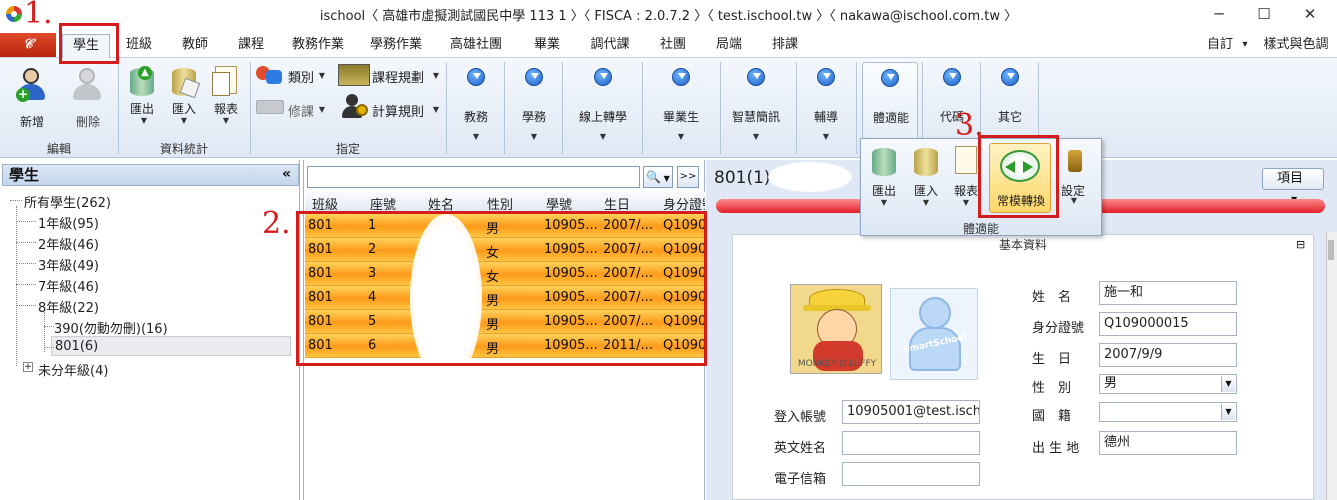  I want to click on tree-expand-icon: +, so click(28, 367).